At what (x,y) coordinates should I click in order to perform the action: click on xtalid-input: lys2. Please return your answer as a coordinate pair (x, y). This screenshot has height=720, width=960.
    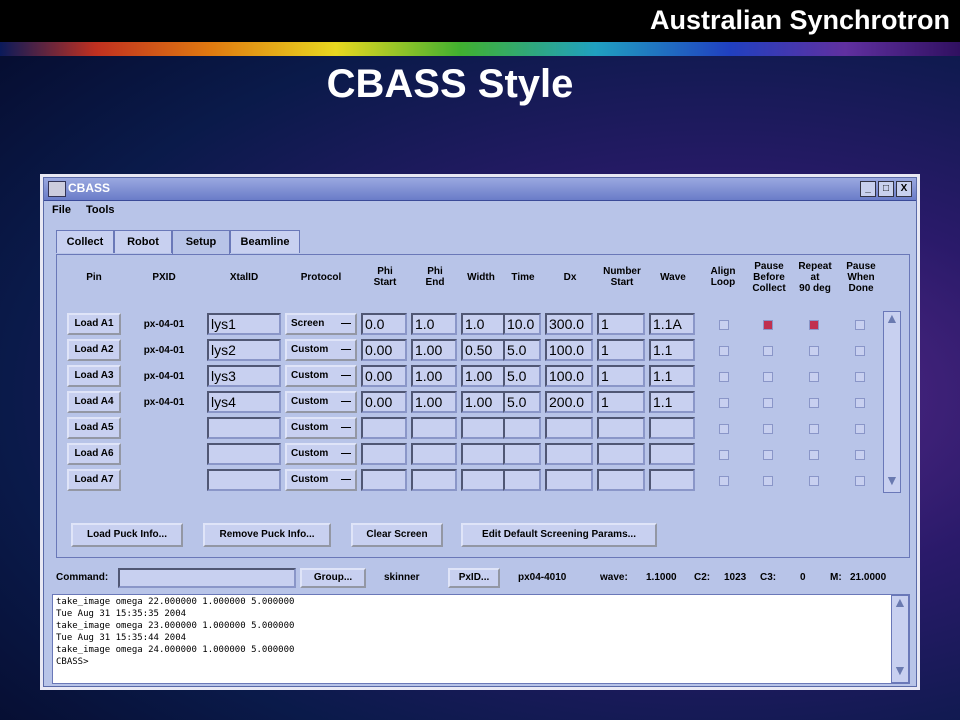
    Looking at the image, I should click on (244, 350).